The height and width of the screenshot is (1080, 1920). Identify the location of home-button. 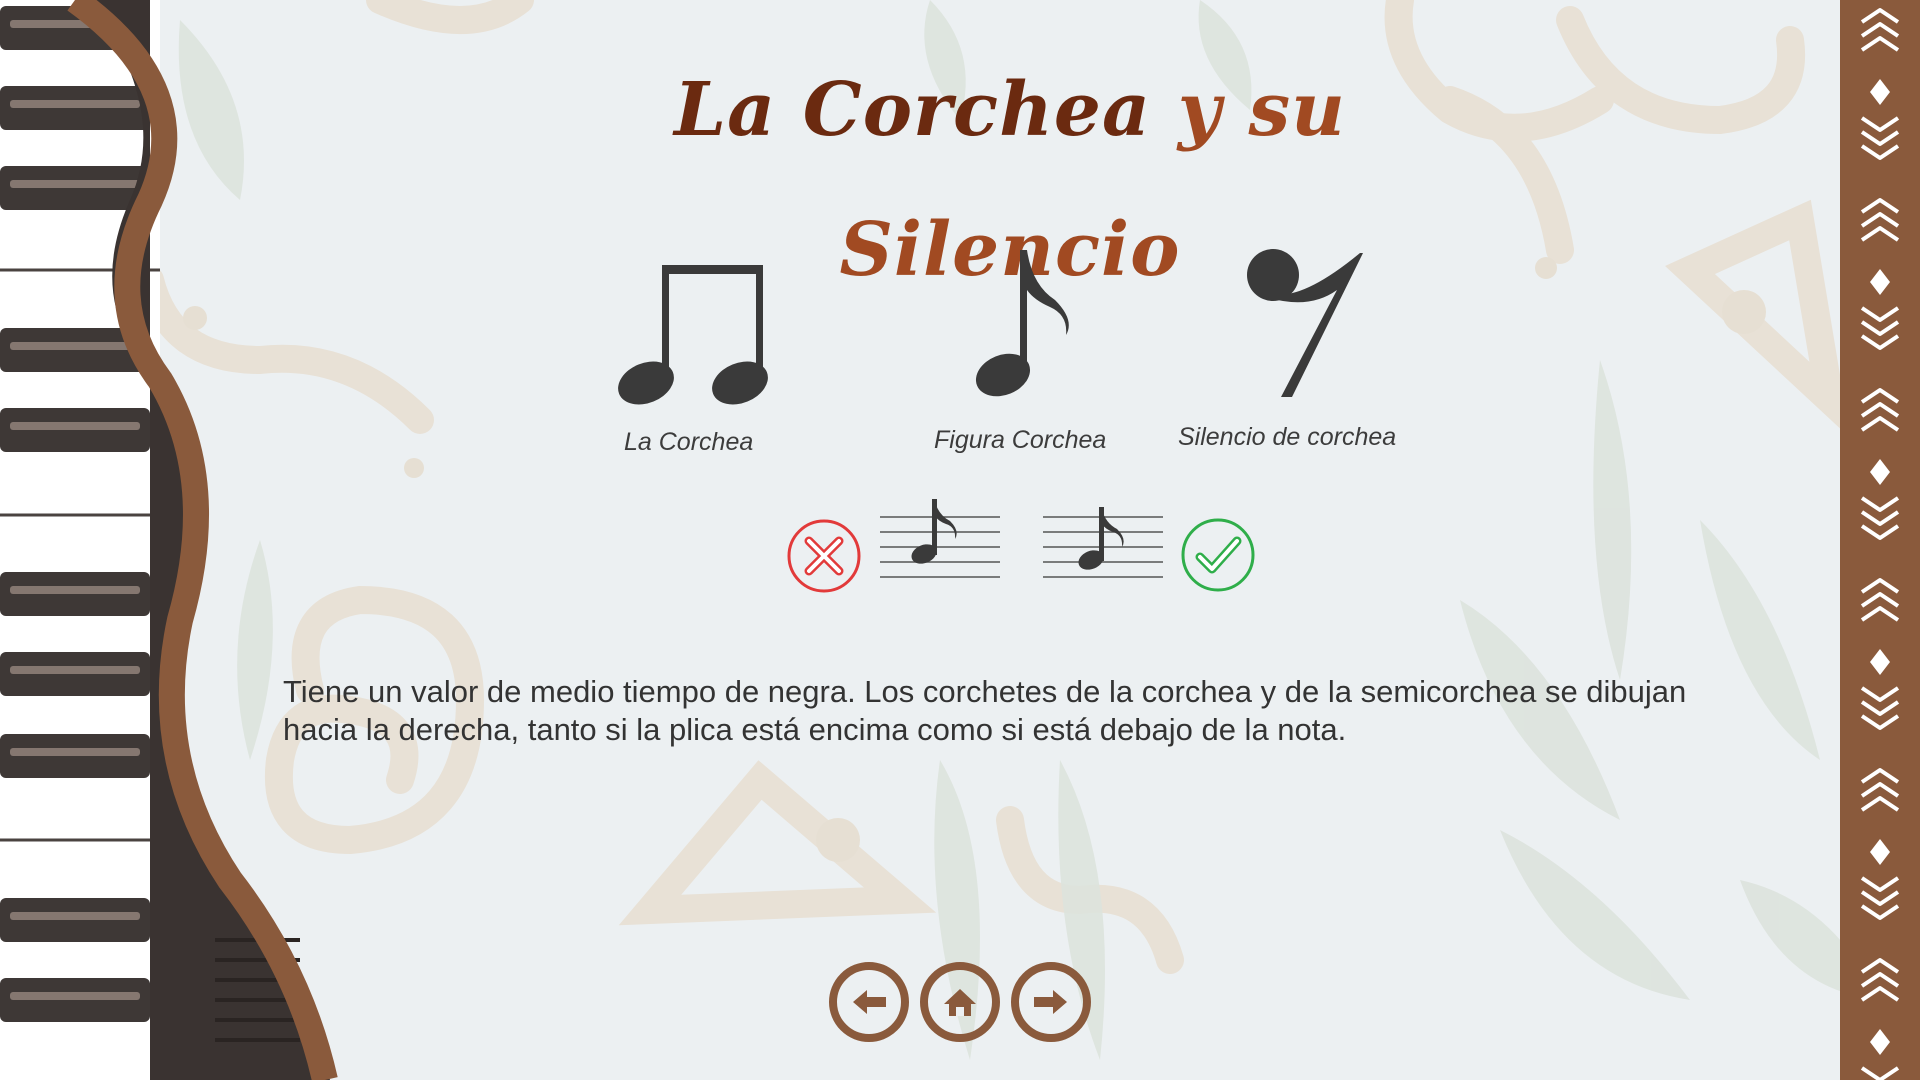
(960, 1002).